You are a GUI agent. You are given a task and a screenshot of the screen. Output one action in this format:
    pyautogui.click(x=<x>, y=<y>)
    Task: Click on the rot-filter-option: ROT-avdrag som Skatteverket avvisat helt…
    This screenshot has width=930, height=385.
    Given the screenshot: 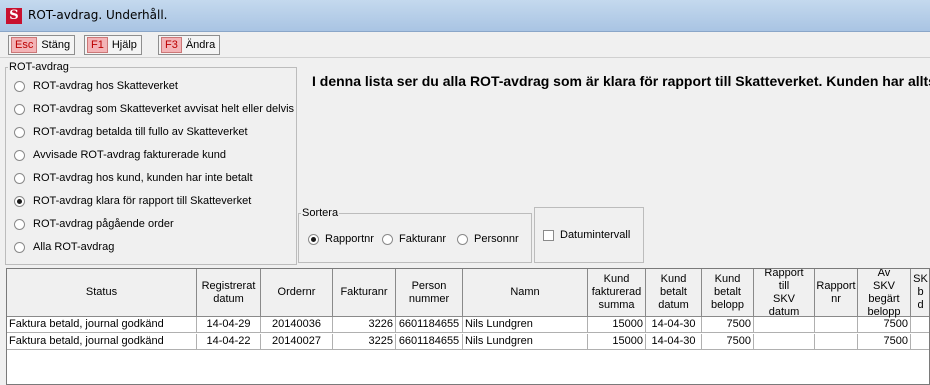 What is the action you would take?
    pyautogui.click(x=154, y=109)
    